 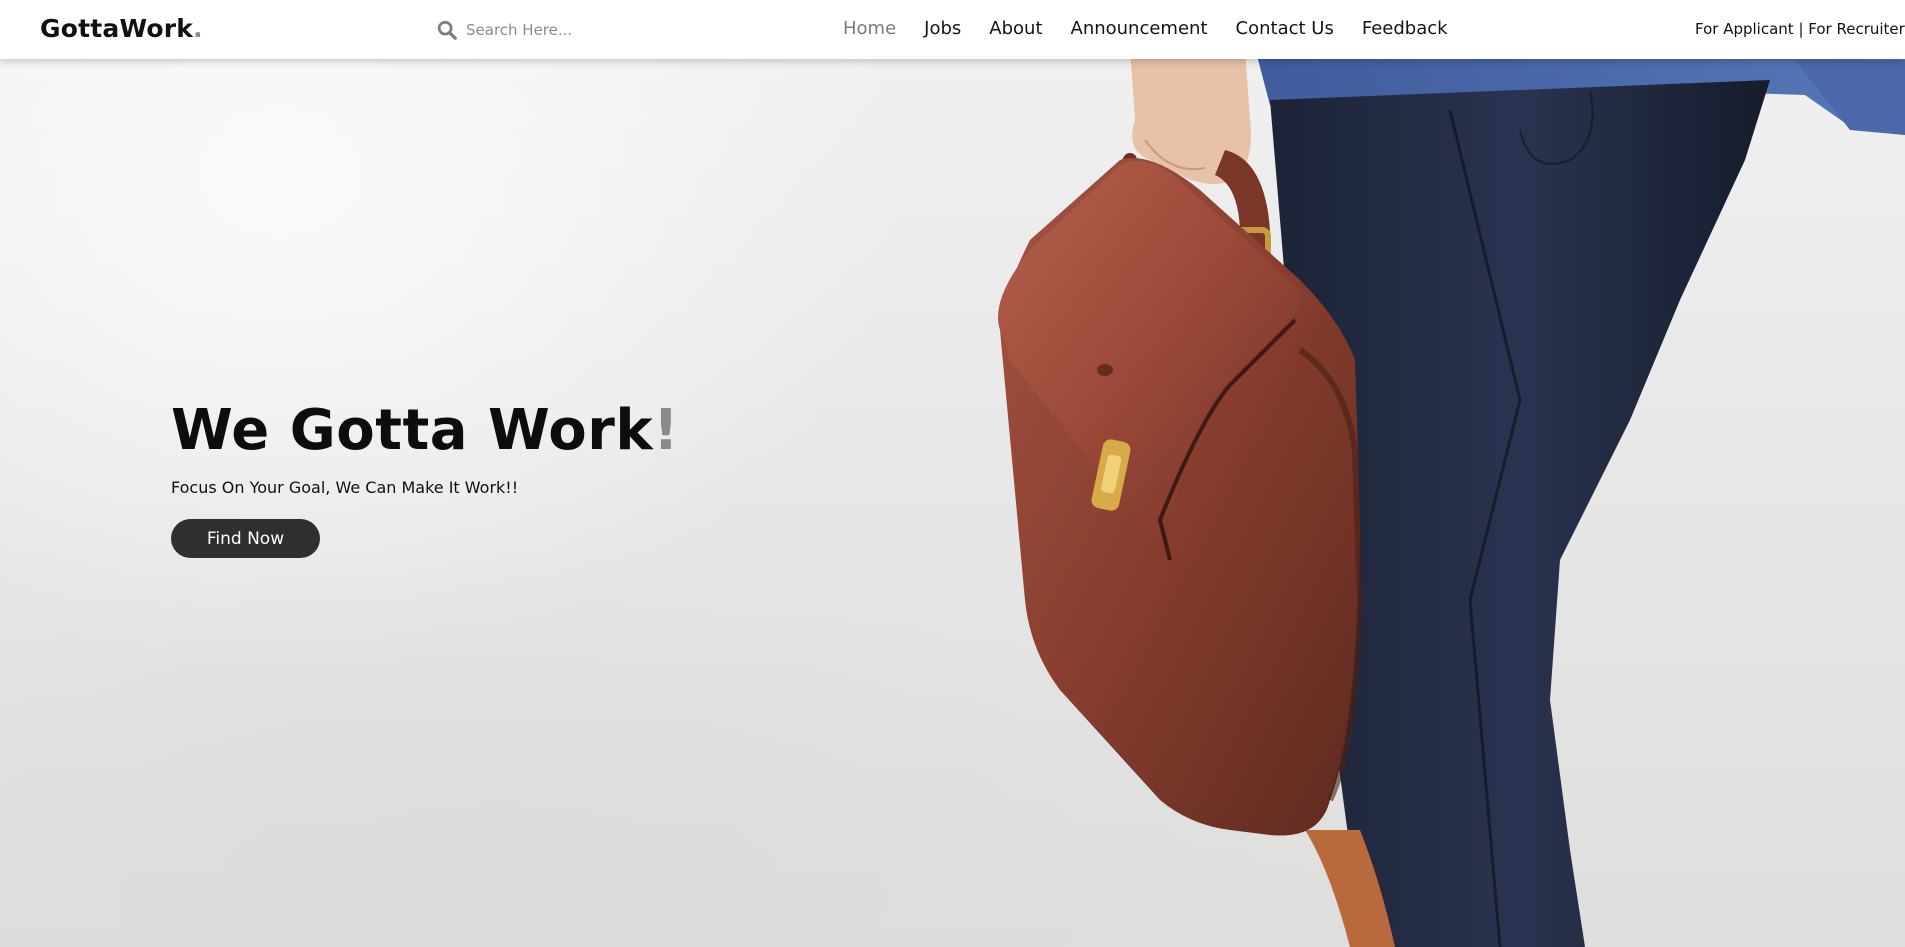 I want to click on search-bar, so click(x=566, y=30).